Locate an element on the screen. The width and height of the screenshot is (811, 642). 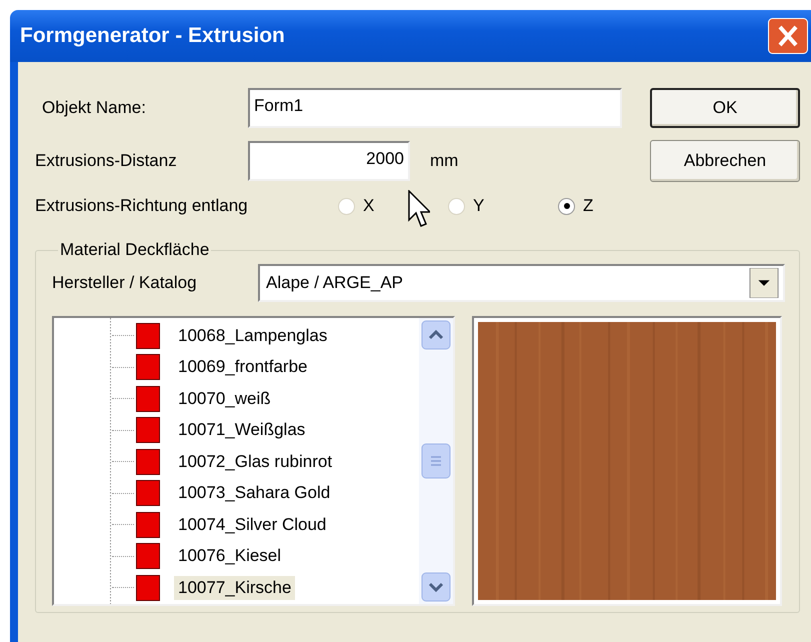
ok-button: OK is located at coordinates (725, 108).